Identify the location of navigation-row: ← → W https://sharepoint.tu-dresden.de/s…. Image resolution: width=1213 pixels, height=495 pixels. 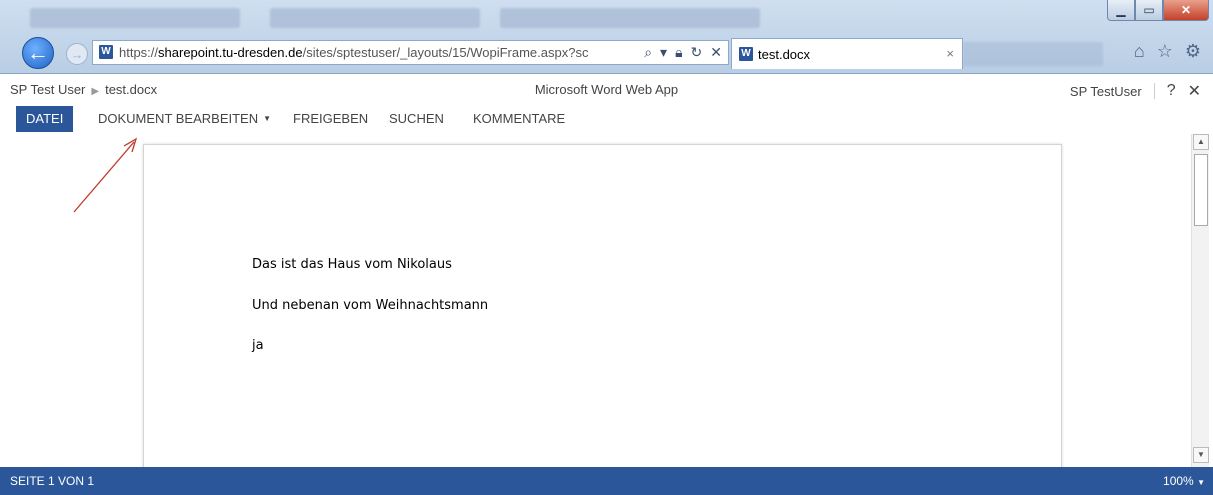
(606, 52).